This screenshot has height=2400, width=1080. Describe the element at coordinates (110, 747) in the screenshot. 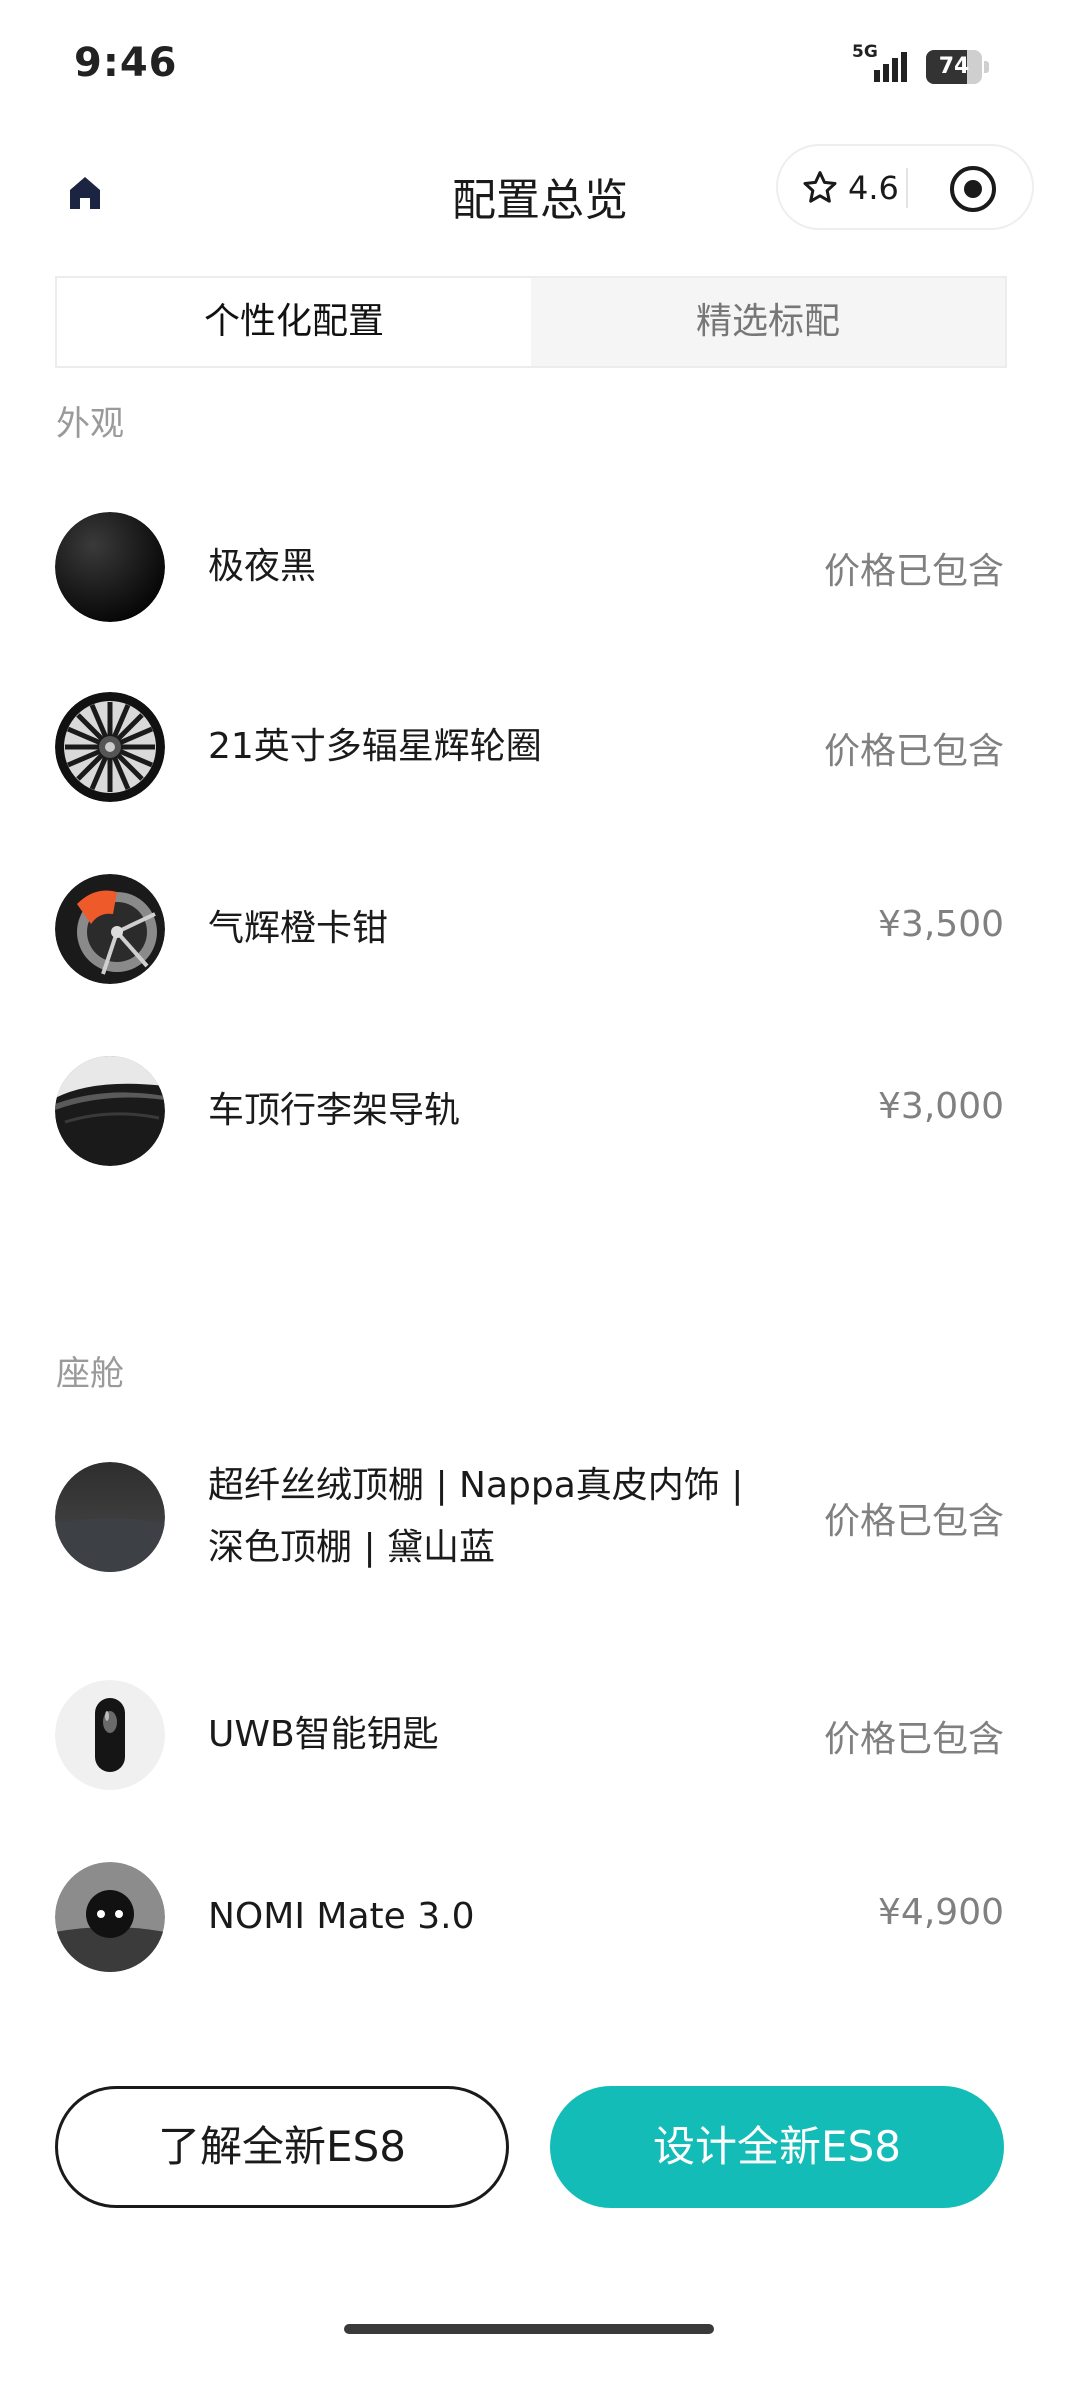

I see `wheel-rim-icon` at that location.